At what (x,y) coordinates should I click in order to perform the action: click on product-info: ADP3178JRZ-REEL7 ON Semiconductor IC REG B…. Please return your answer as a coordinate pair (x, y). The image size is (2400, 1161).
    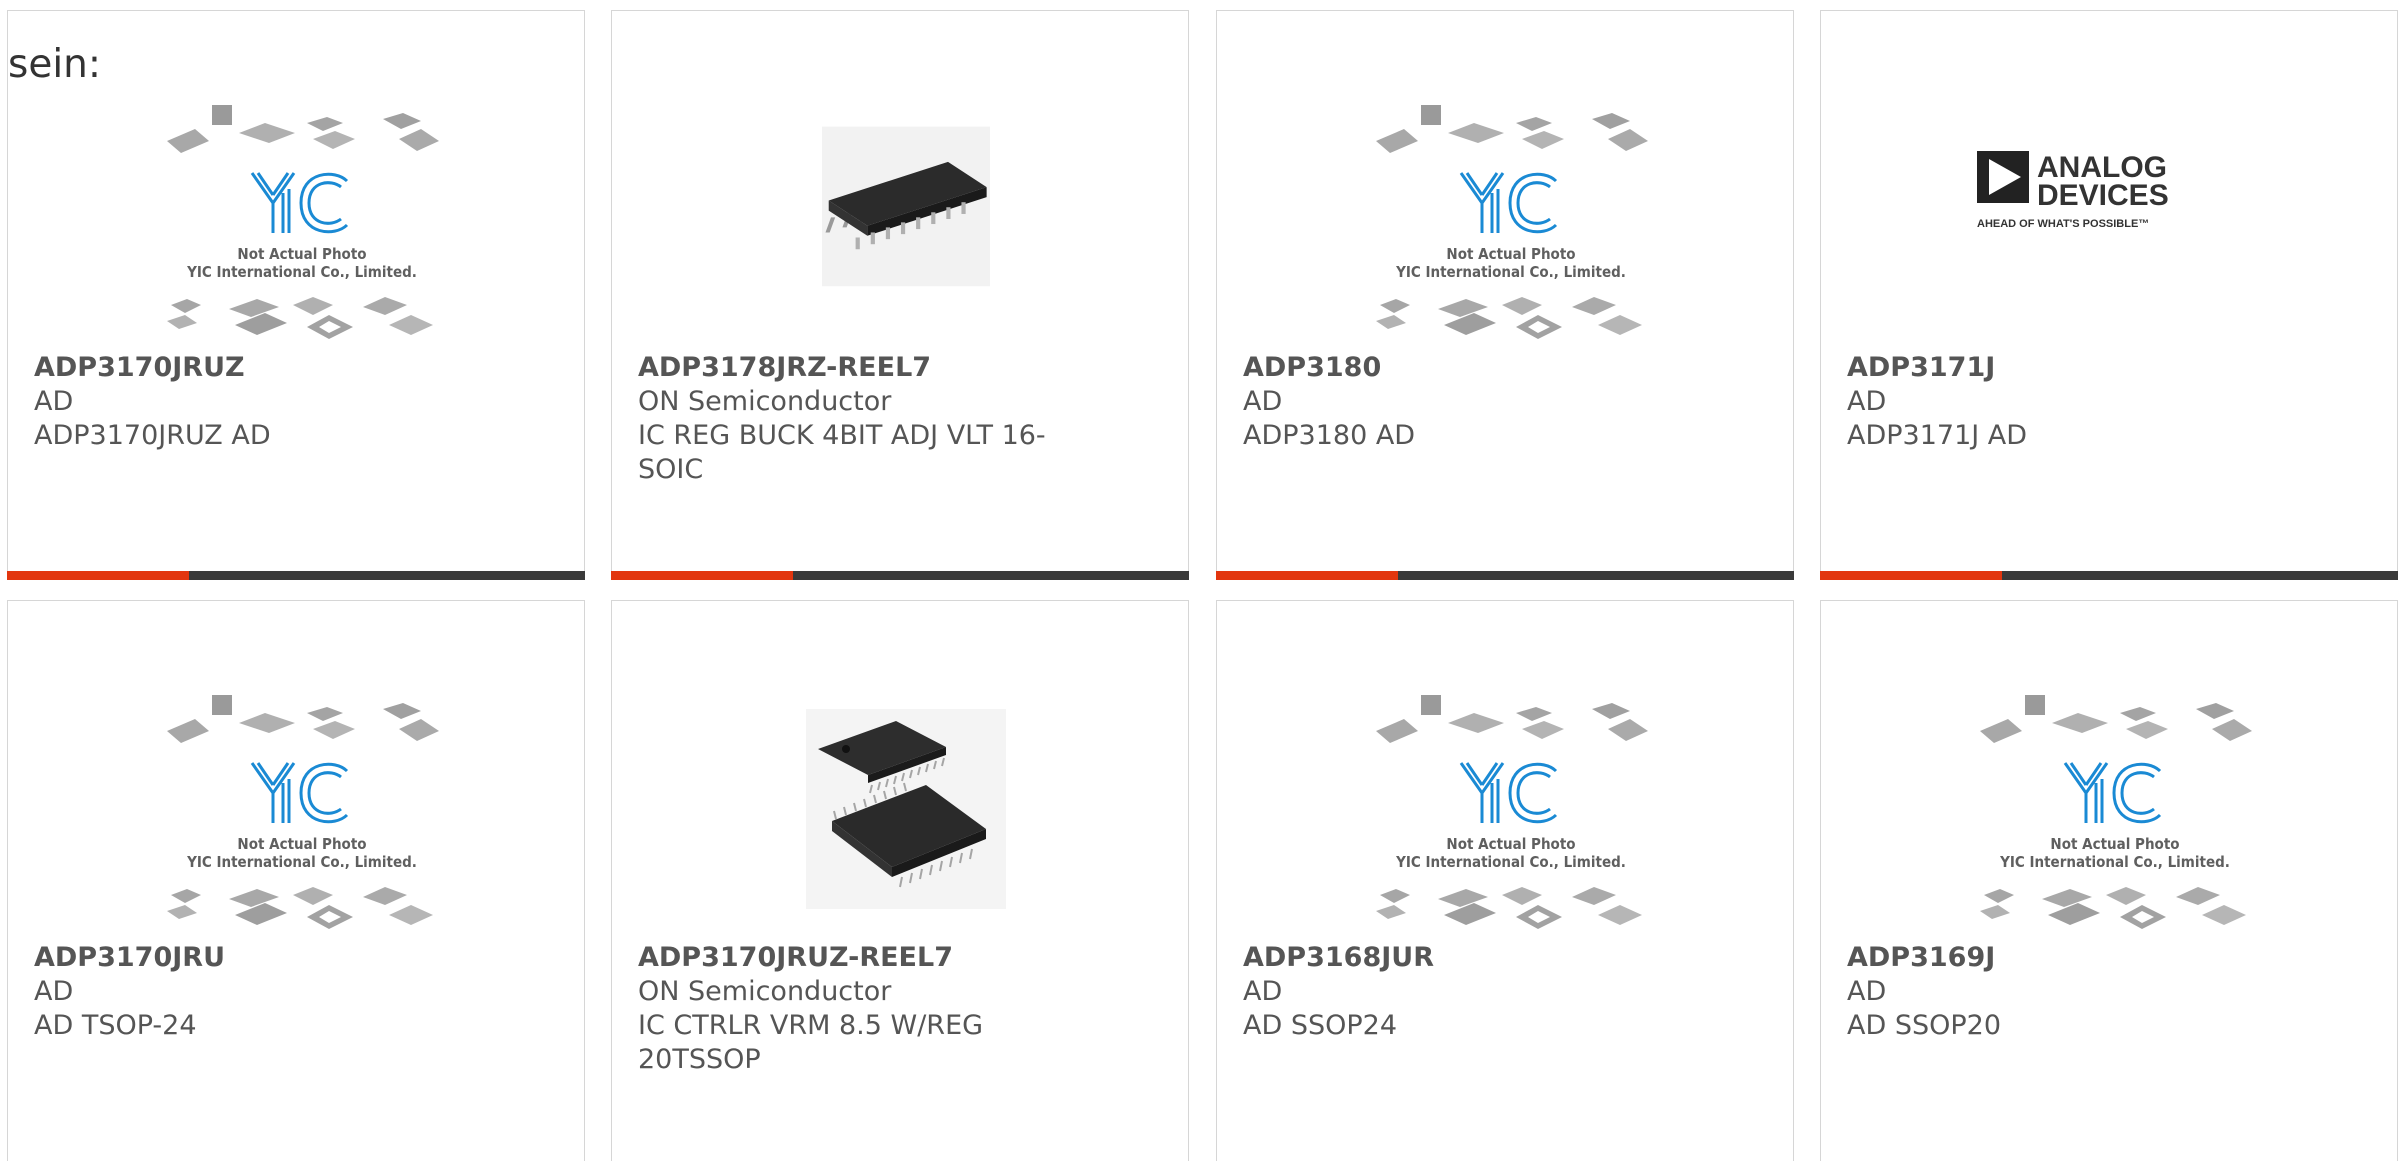
    Looking at the image, I should click on (848, 419).